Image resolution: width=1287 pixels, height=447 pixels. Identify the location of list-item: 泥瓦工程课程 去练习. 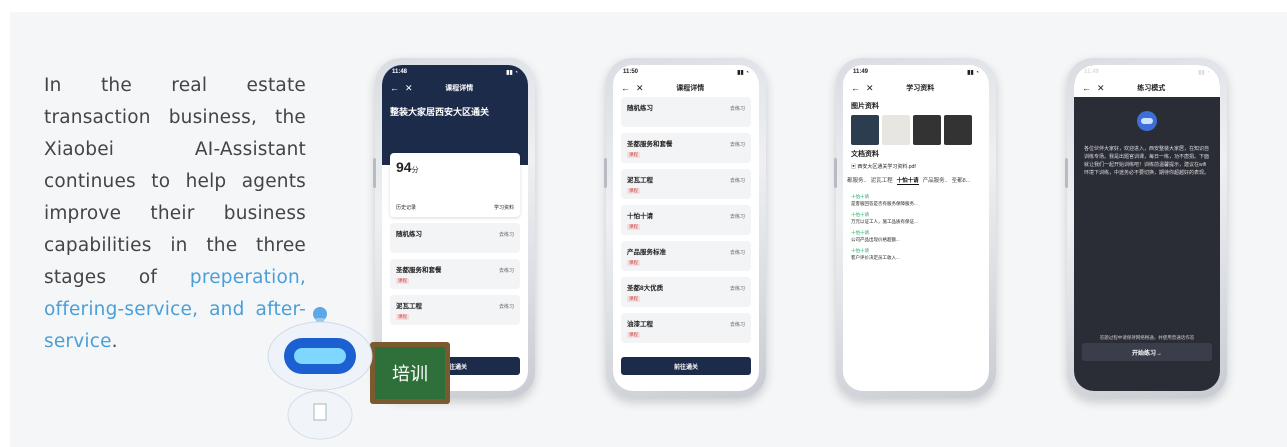
(686, 184).